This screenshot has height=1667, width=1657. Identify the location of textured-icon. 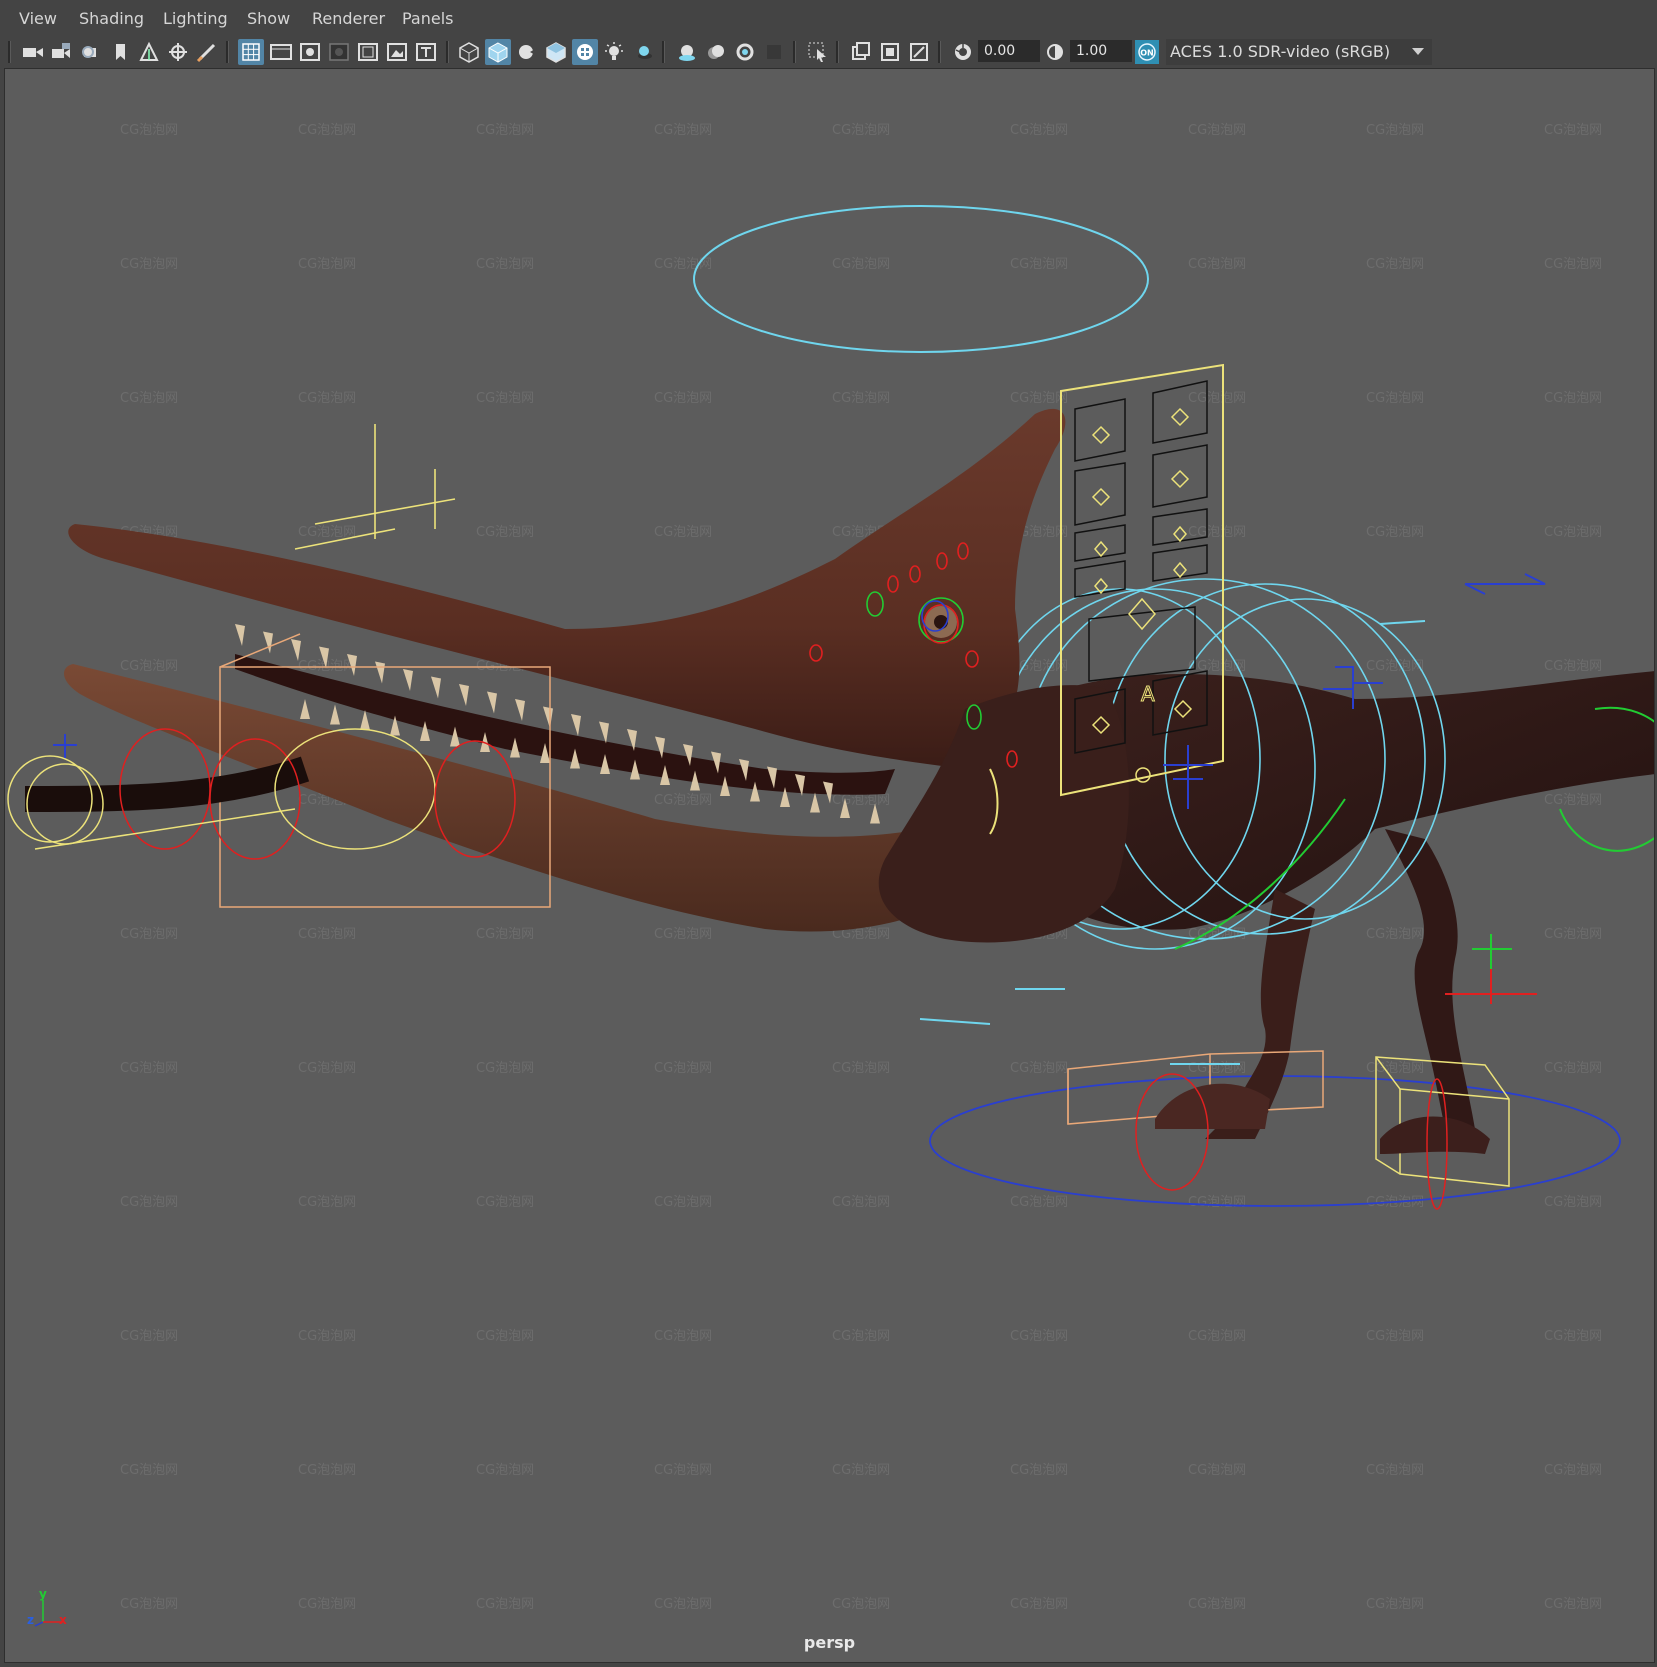
(556, 52).